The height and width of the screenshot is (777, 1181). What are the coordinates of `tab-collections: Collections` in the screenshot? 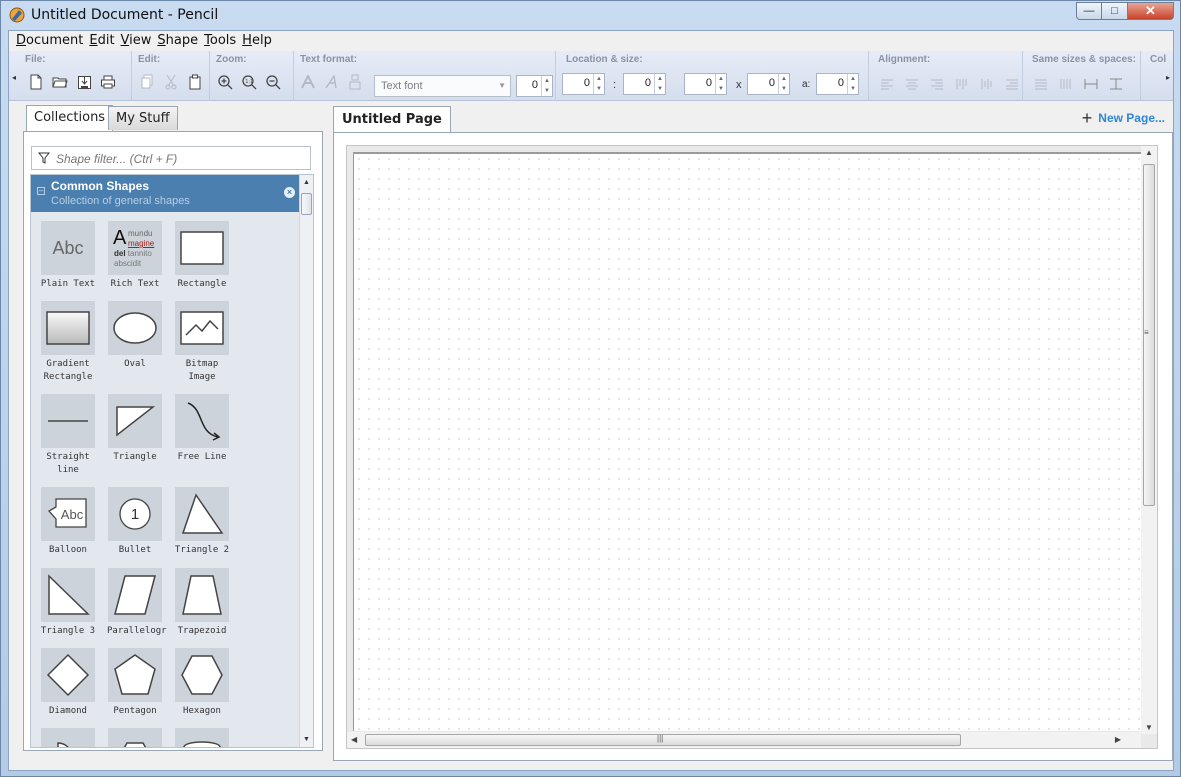 It's located at (70, 118).